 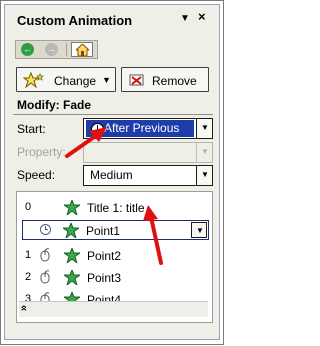 I want to click on animation-number: 2, so click(x=28, y=277).